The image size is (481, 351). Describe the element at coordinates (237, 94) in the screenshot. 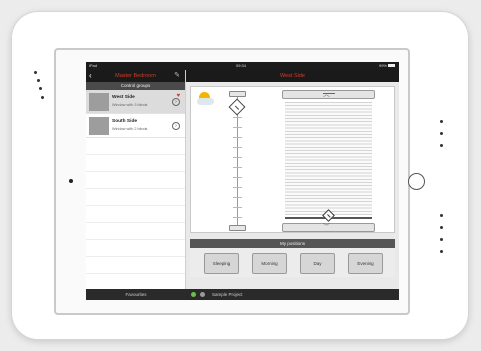

I see `tilt-open-button` at that location.